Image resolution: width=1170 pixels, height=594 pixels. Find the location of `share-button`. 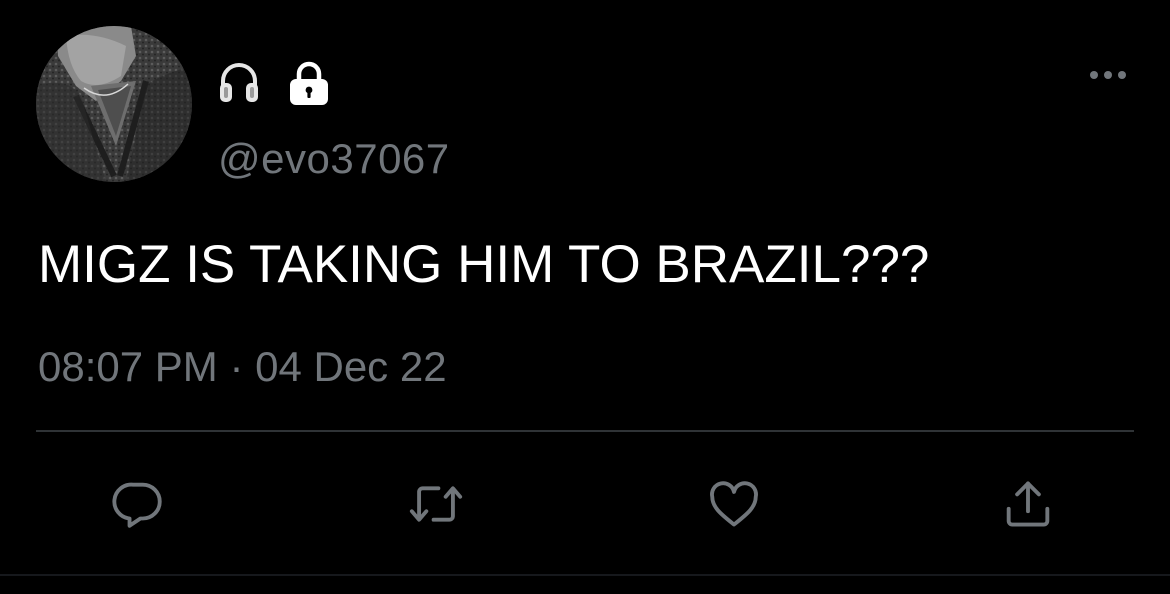

share-button is located at coordinates (1028, 504).